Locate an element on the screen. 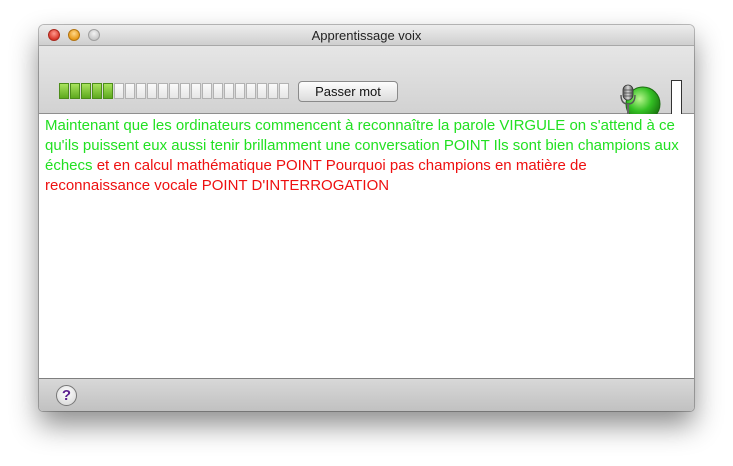 The height and width of the screenshot is (466, 733). training-progress-bar is located at coordinates (174, 91).